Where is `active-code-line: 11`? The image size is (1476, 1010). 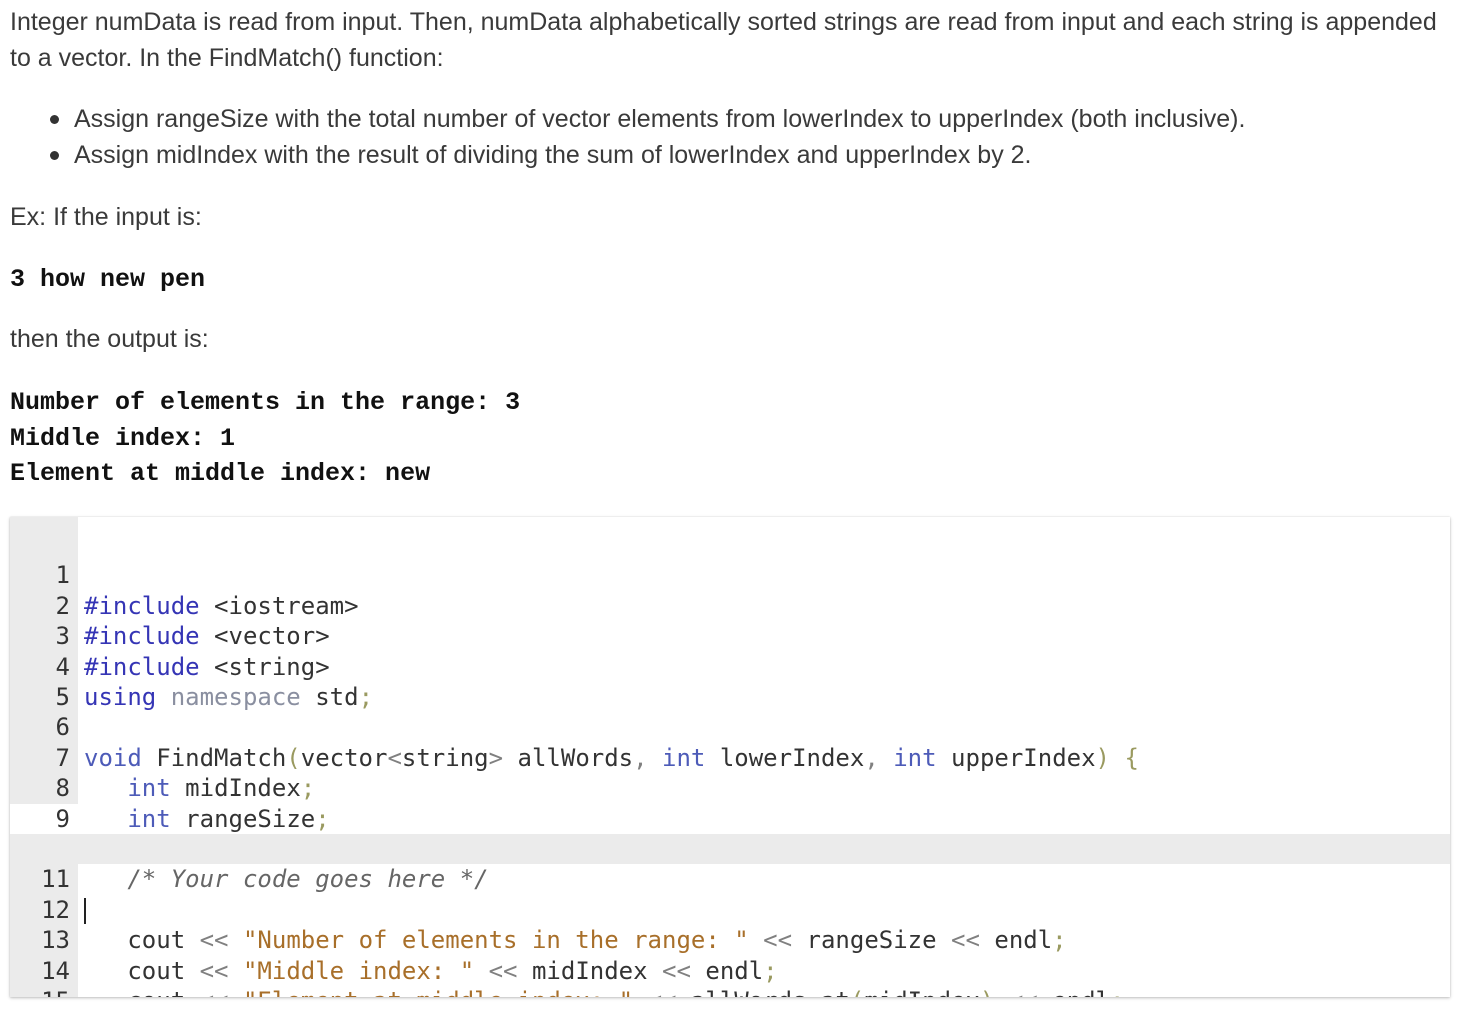
active-code-line: 11 is located at coordinates (730, 879).